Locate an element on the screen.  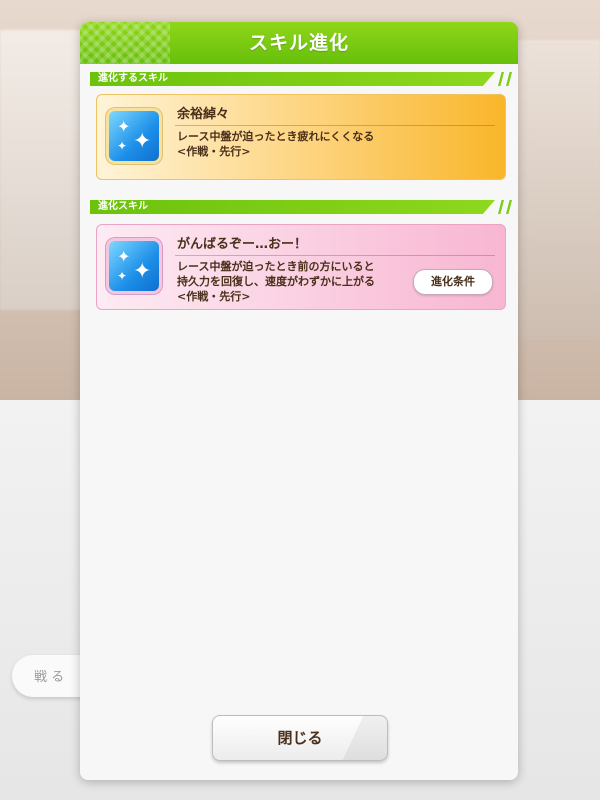
dialog-header: スキル進化 is located at coordinates (299, 43).